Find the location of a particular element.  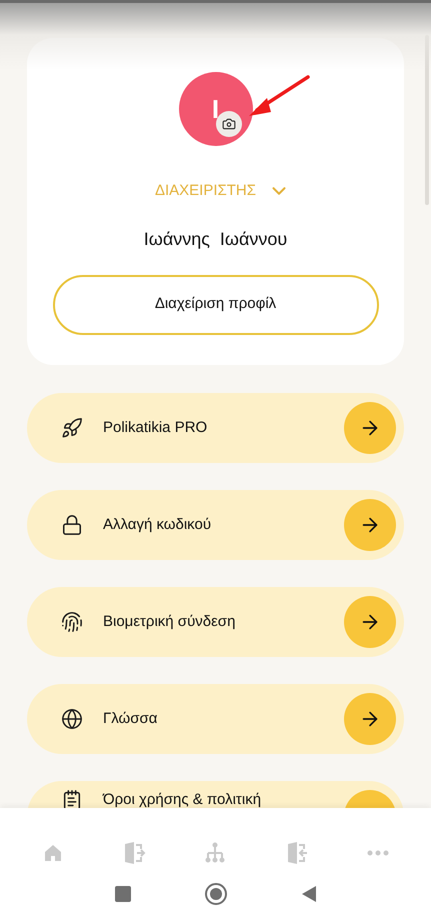

menu-row: Βιομετρική σύνδεση is located at coordinates (215, 622).